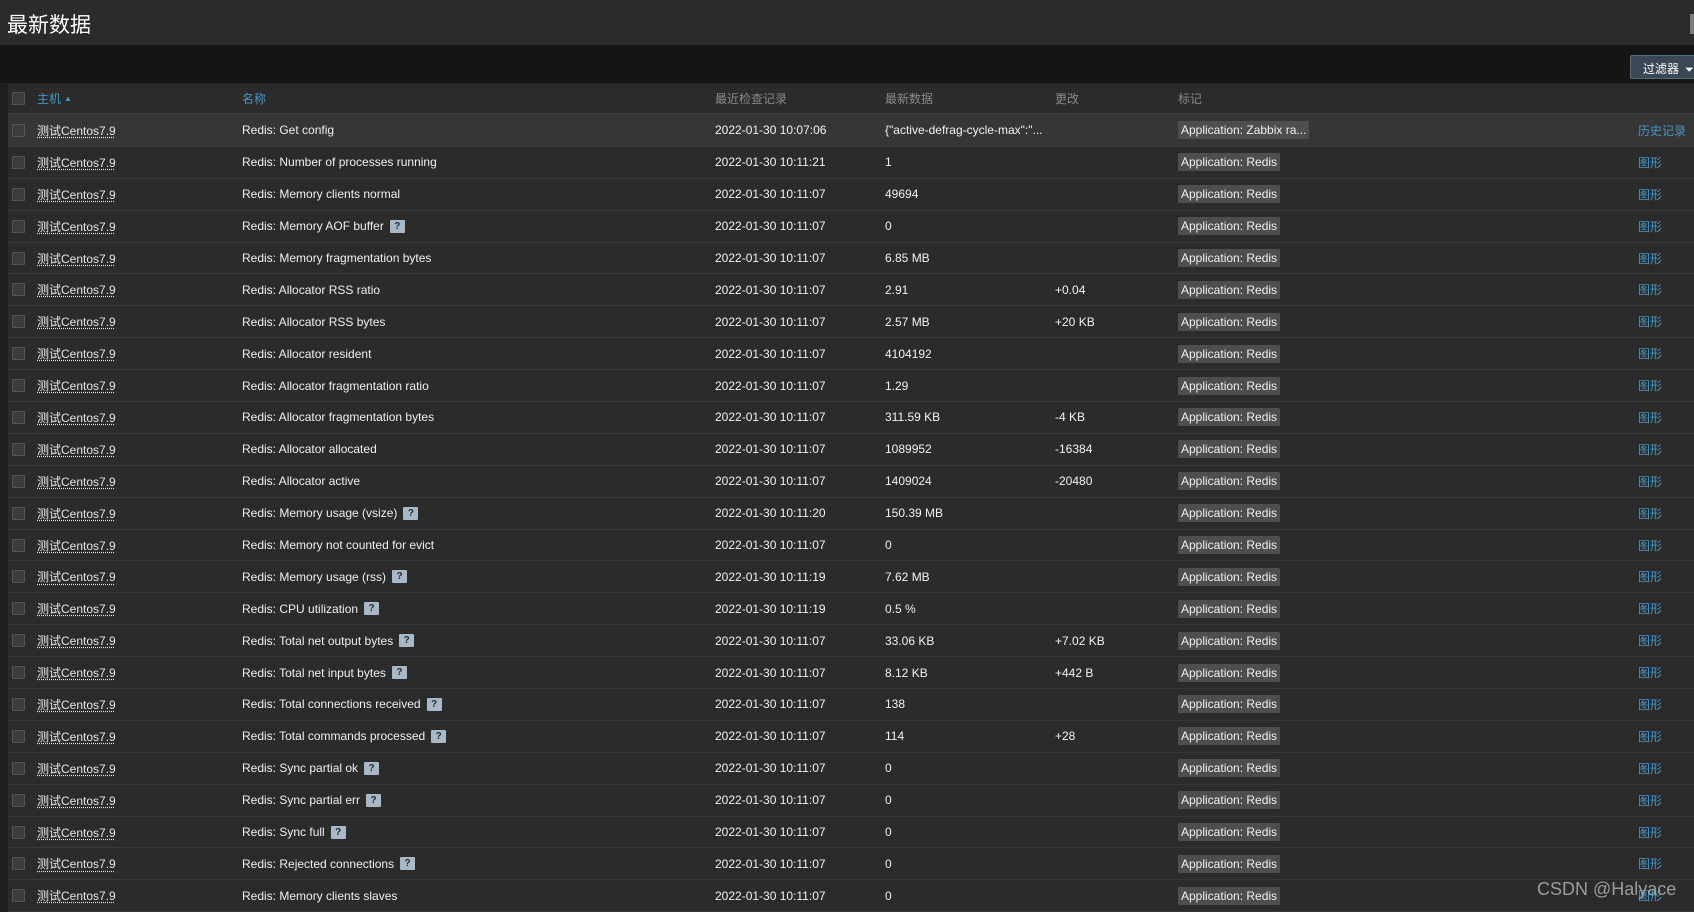 The image size is (1694, 912). What do you see at coordinates (254, 98) in the screenshot?
I see `column-name: 名称` at bounding box center [254, 98].